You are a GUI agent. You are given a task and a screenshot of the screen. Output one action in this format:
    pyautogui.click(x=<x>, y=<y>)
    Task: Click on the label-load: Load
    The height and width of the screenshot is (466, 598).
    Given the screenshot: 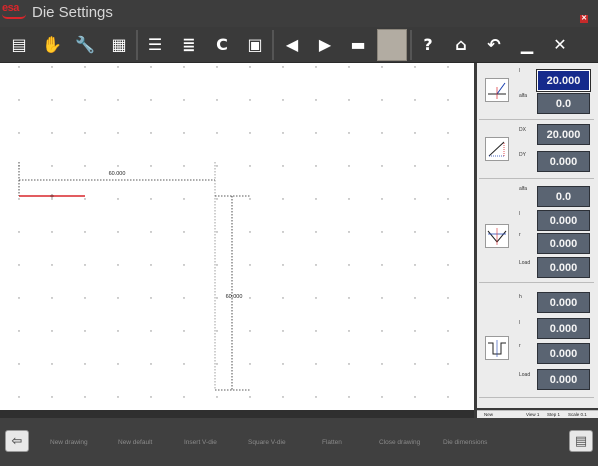 What is the action you would take?
    pyautogui.click(x=525, y=263)
    